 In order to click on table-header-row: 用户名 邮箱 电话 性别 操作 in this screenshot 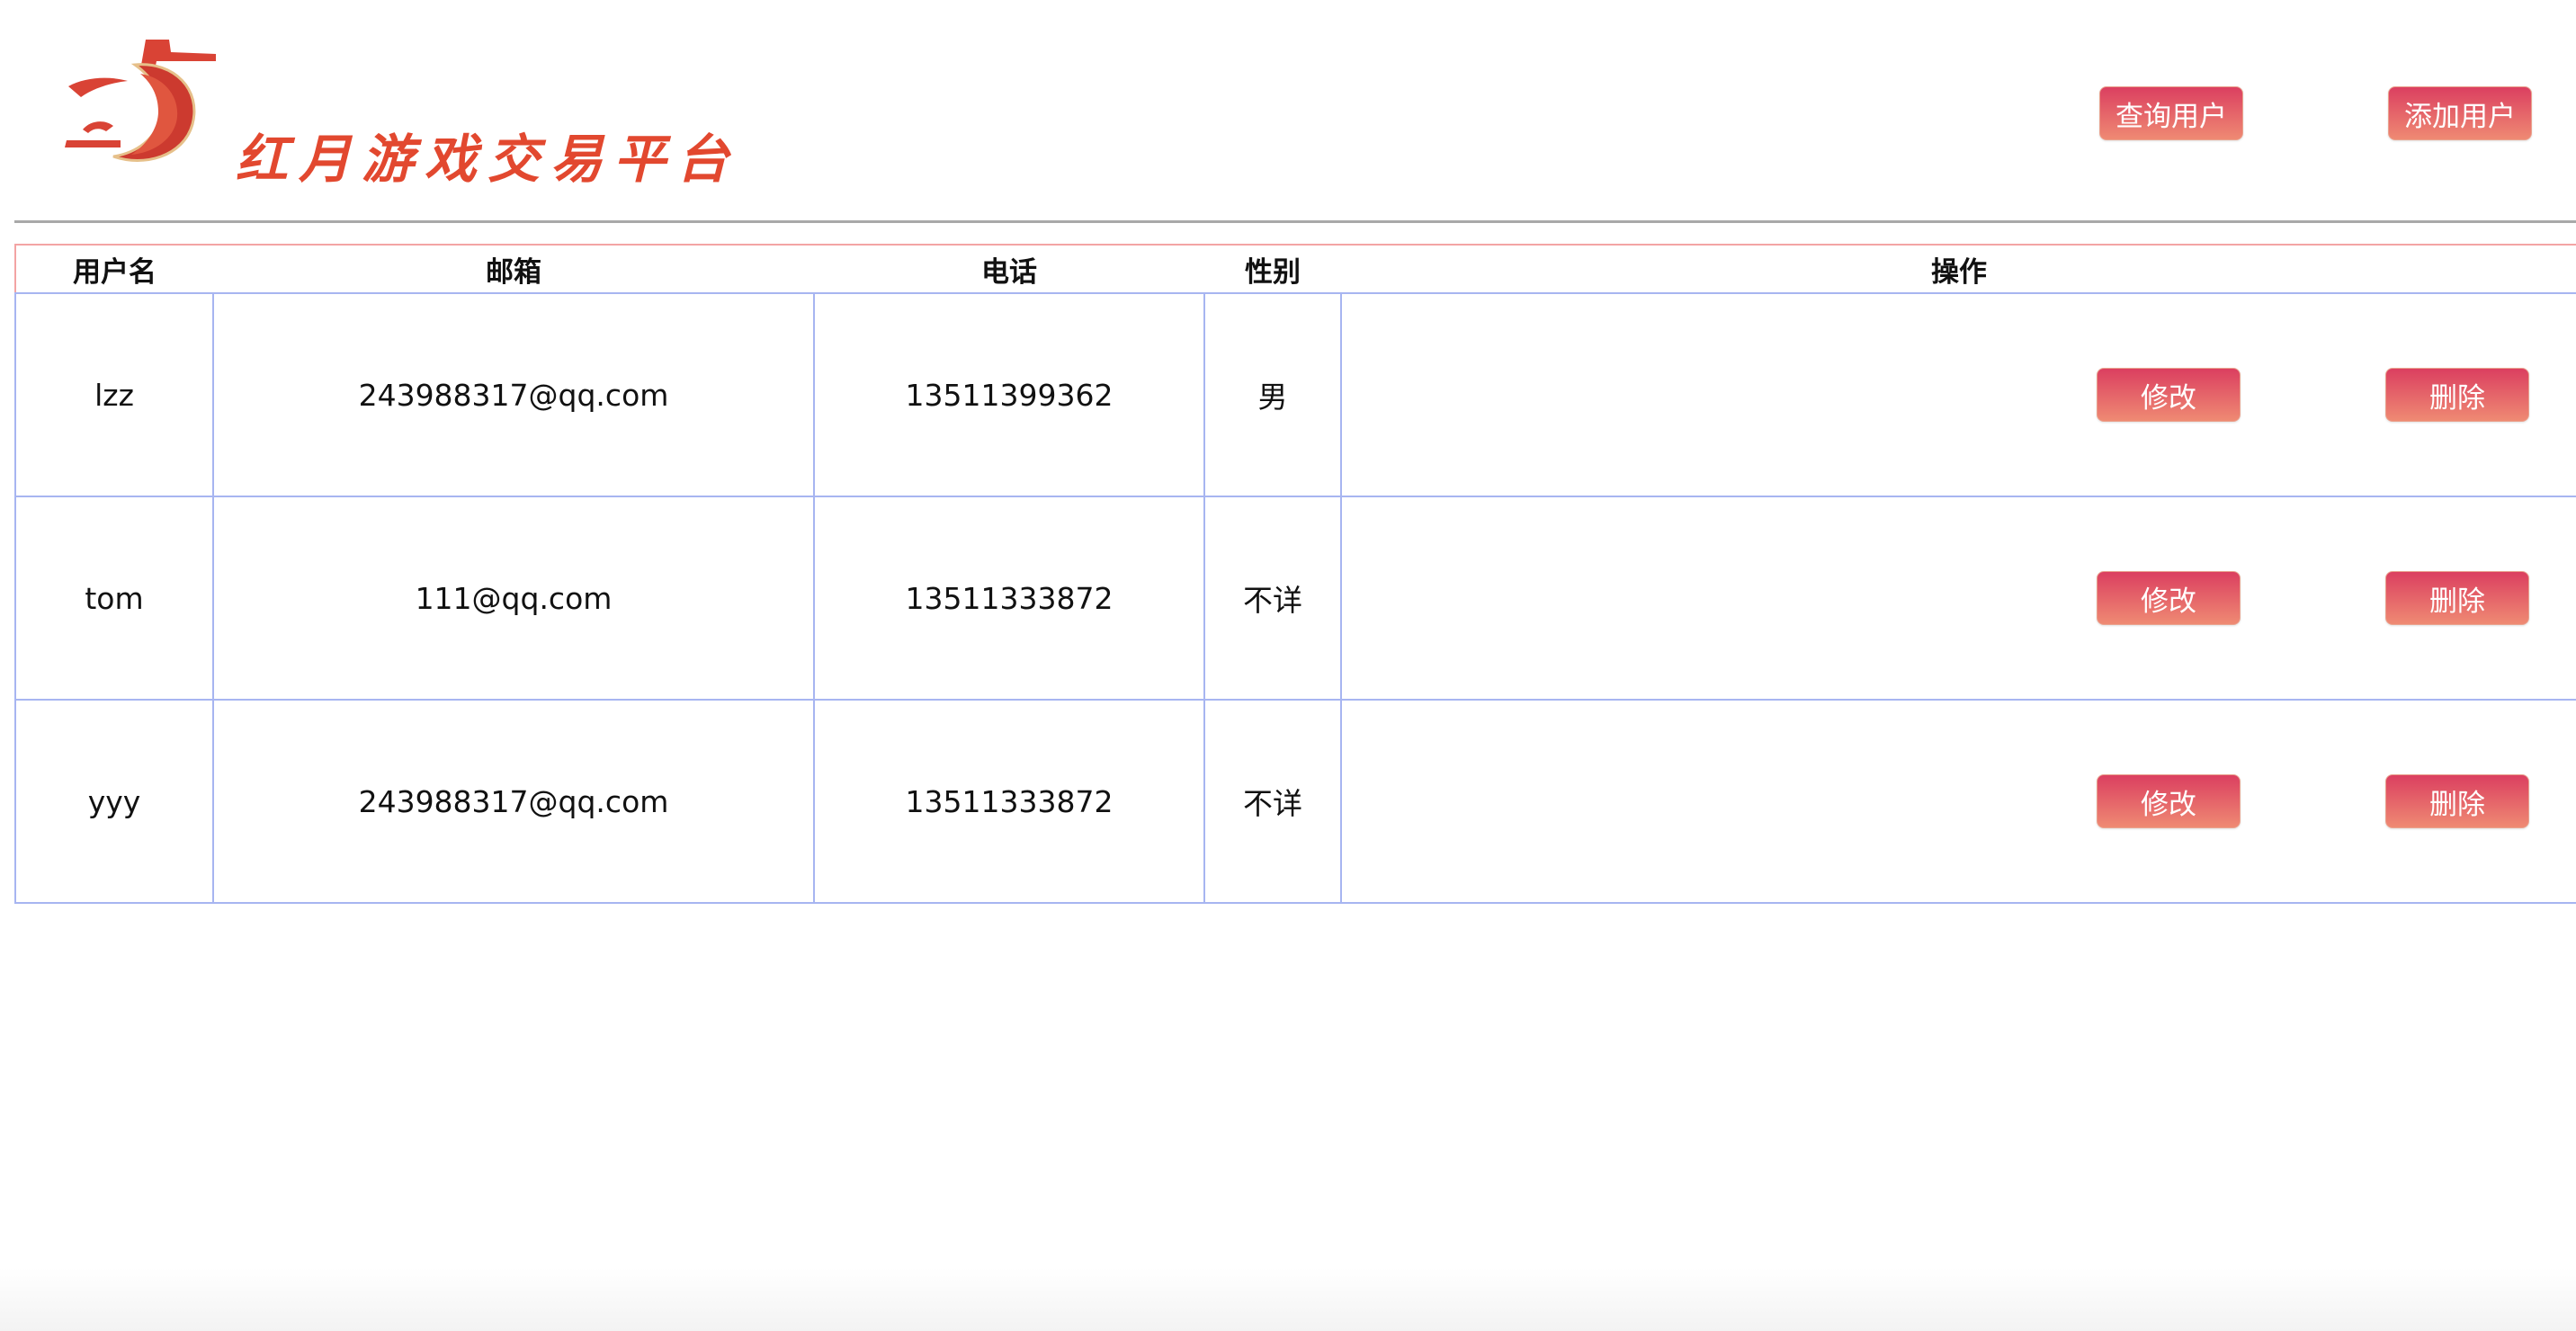, I will do `click(1295, 269)`.